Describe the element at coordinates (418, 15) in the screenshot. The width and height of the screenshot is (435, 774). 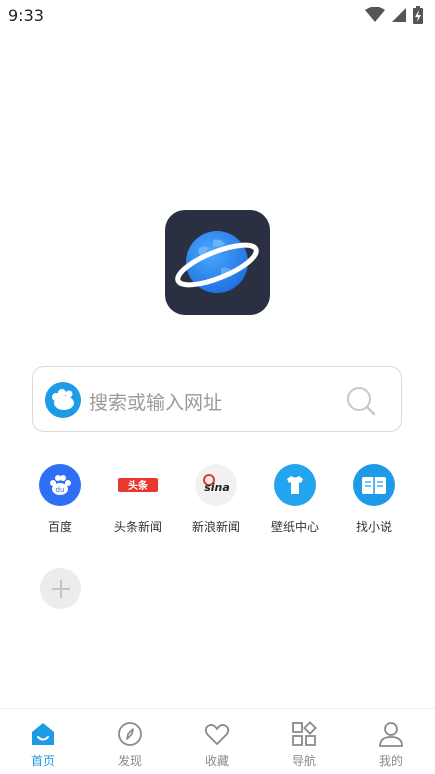
I see `battery-icon` at that location.